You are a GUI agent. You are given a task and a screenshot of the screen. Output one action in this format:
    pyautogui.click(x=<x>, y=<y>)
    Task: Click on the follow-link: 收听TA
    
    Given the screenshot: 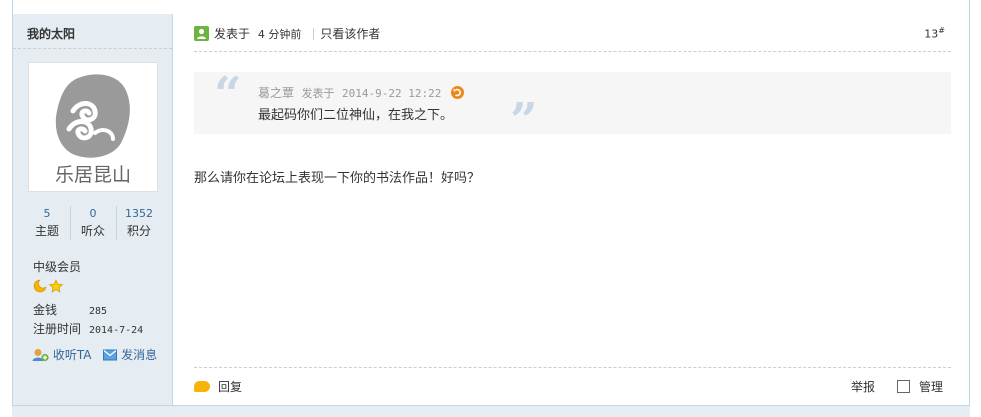 What is the action you would take?
    pyautogui.click(x=72, y=355)
    